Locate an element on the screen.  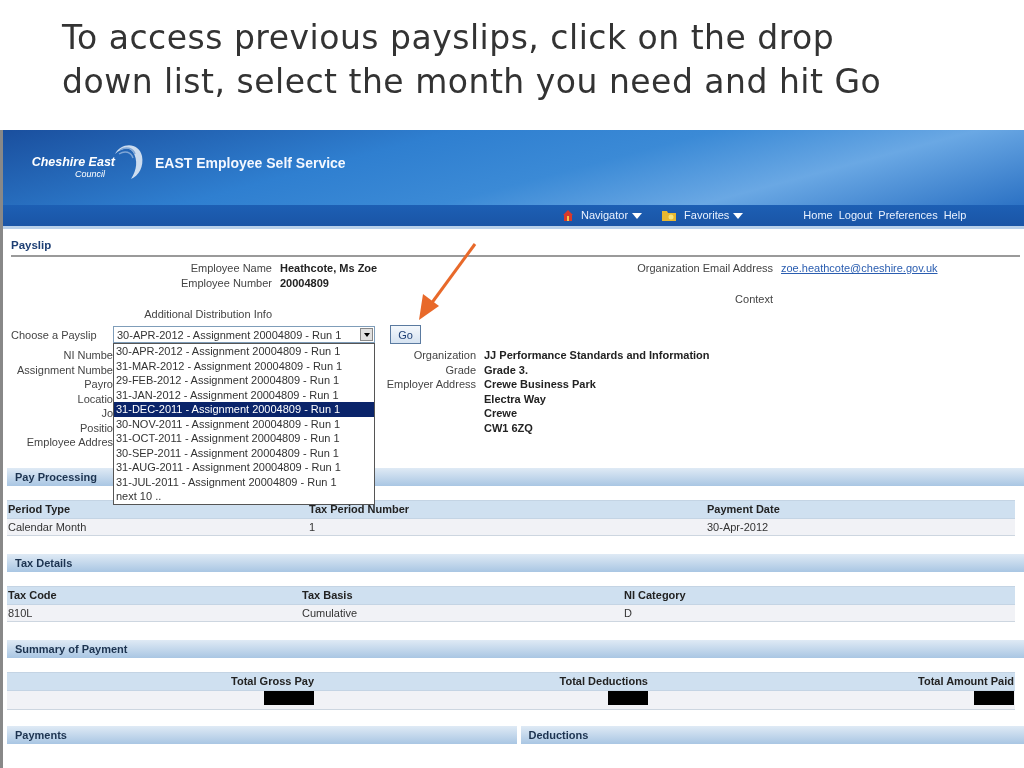
dropdown-option: 30-NOV-2011 - Assignment 20004809 - Run 1 is located at coordinates (244, 424).